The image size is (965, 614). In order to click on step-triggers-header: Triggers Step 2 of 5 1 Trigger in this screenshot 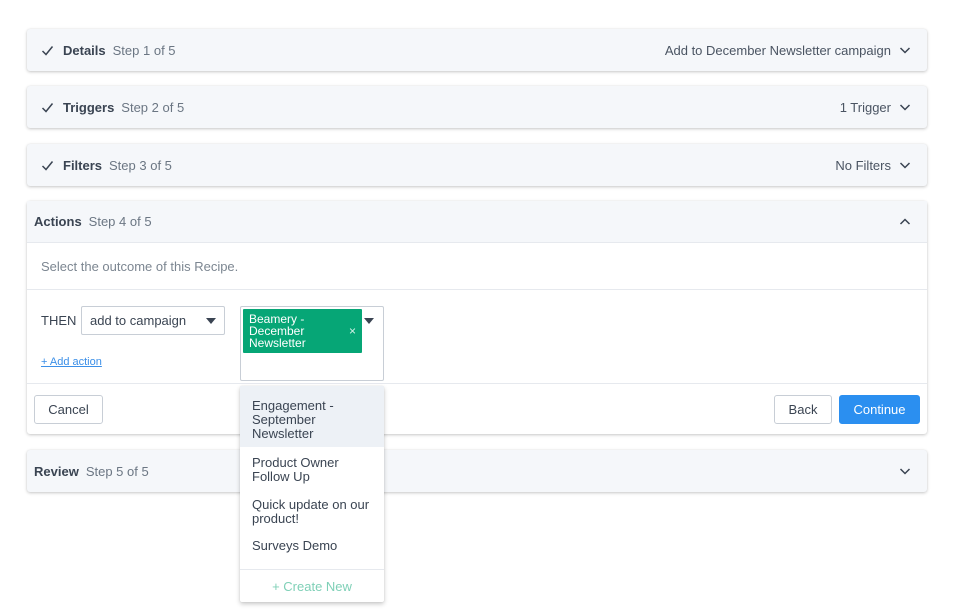, I will do `click(477, 107)`.